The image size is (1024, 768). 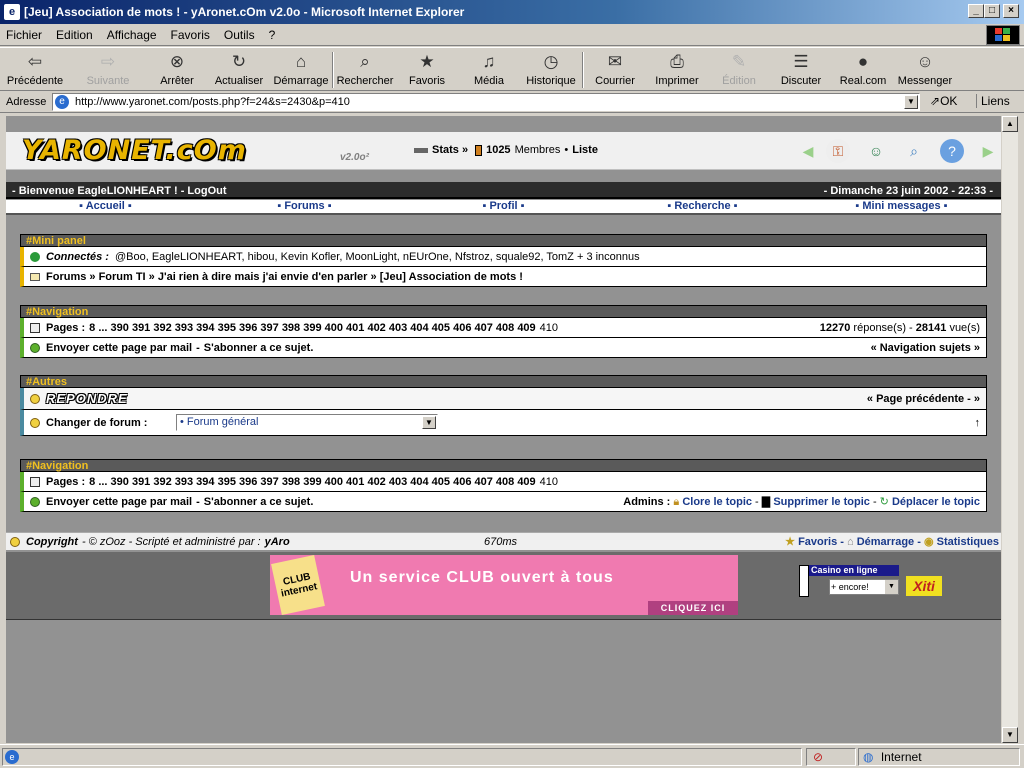 What do you see at coordinates (365, 69) in the screenshot?
I see `search-button: ⌕ Rechercher` at bounding box center [365, 69].